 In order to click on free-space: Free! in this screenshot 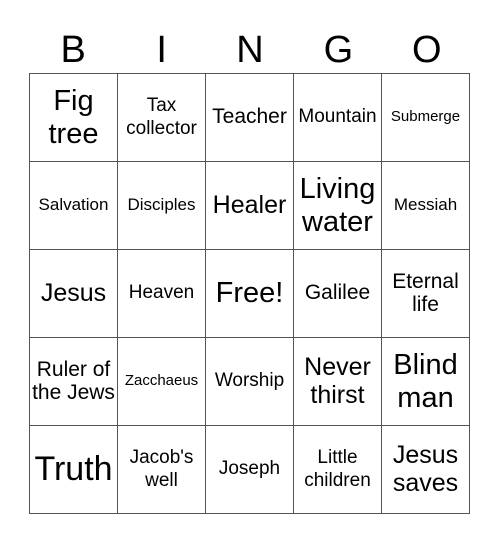, I will do `click(250, 294)`.